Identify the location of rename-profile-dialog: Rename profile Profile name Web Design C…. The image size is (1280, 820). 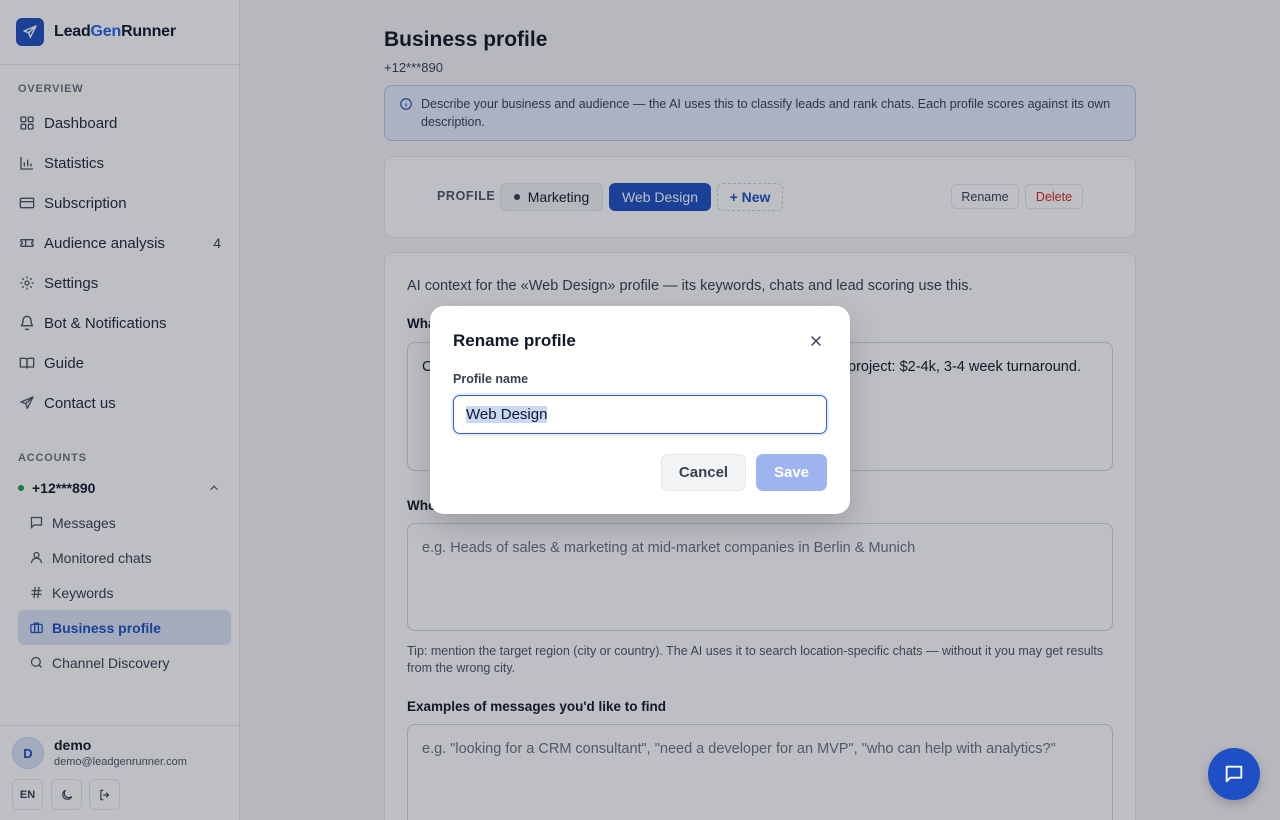
(640, 410).